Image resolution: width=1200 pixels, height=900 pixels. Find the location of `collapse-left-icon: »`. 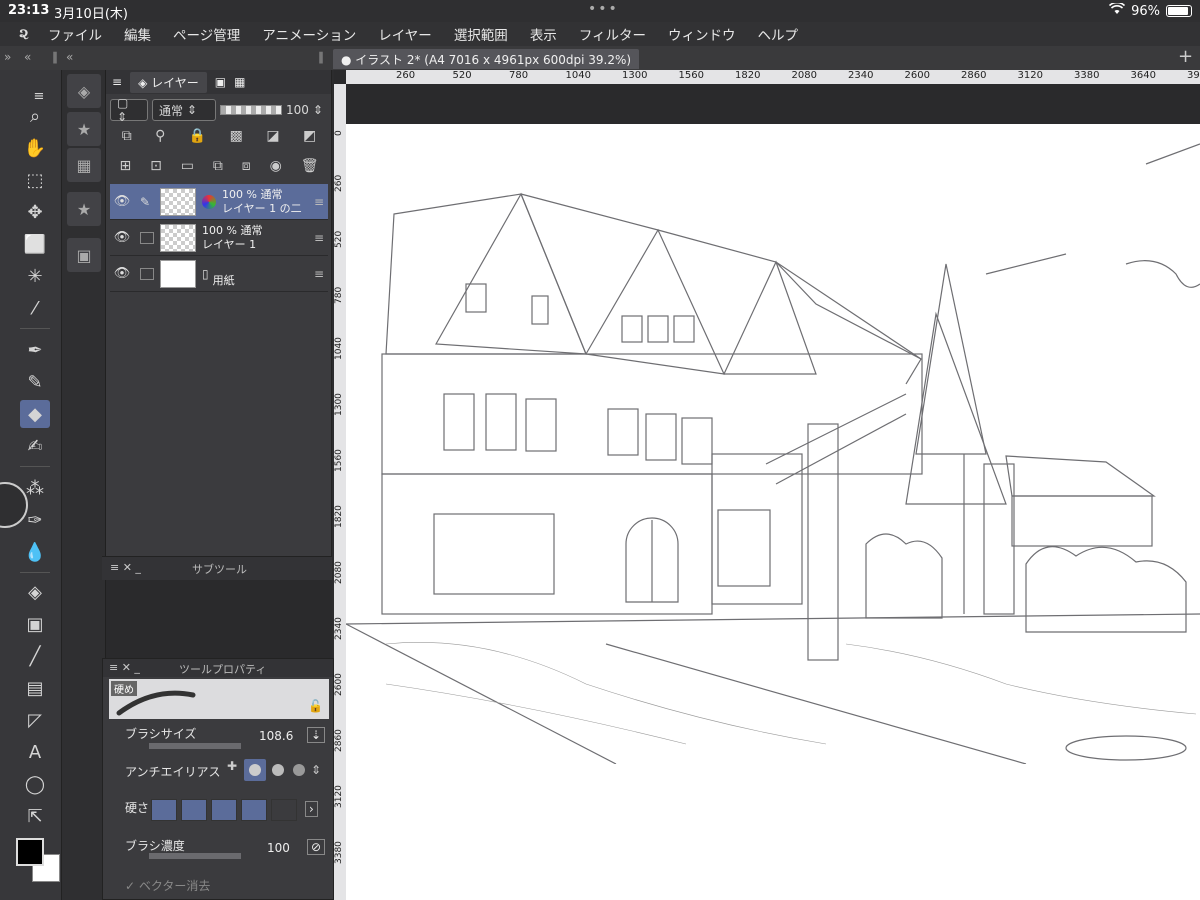

collapse-left-icon: » is located at coordinates (7, 57).